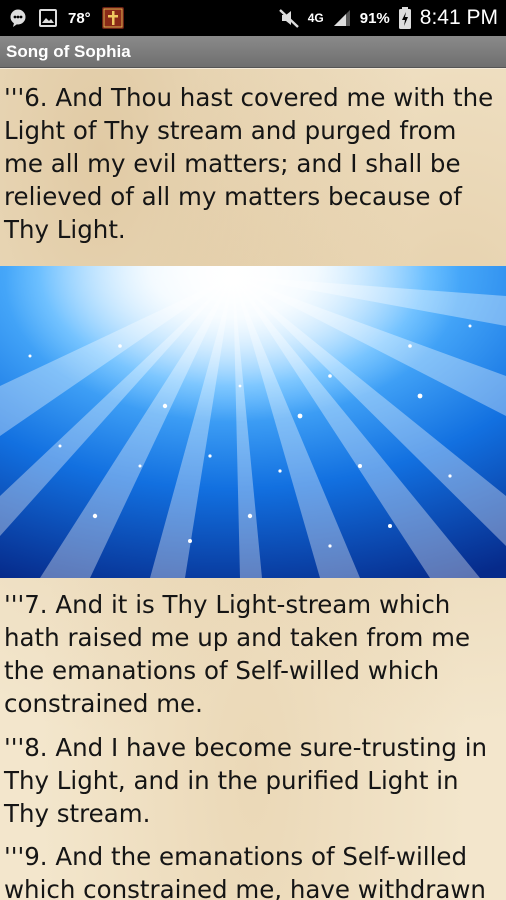  Describe the element at coordinates (253, 52) in the screenshot. I see `app-title-bar: Song of Sophia` at that location.